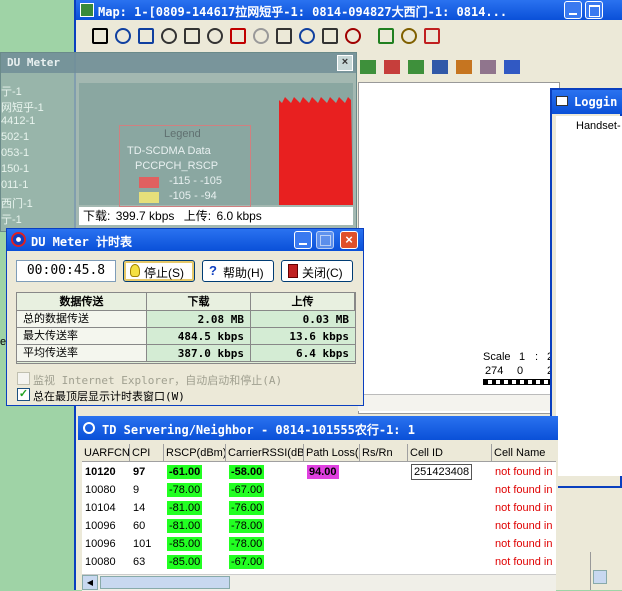 The image size is (622, 591). What do you see at coordinates (598, 126) in the screenshot?
I see `logging-item: Handset-` at bounding box center [598, 126].